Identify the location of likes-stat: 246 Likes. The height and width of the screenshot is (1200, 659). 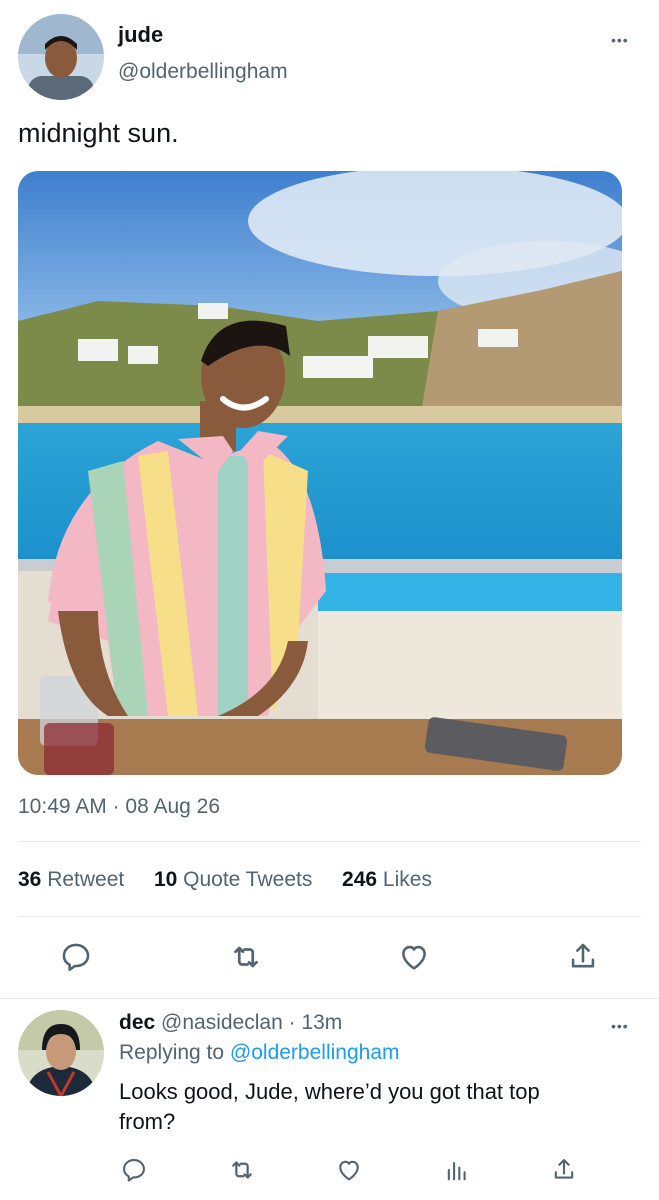
(387, 879).